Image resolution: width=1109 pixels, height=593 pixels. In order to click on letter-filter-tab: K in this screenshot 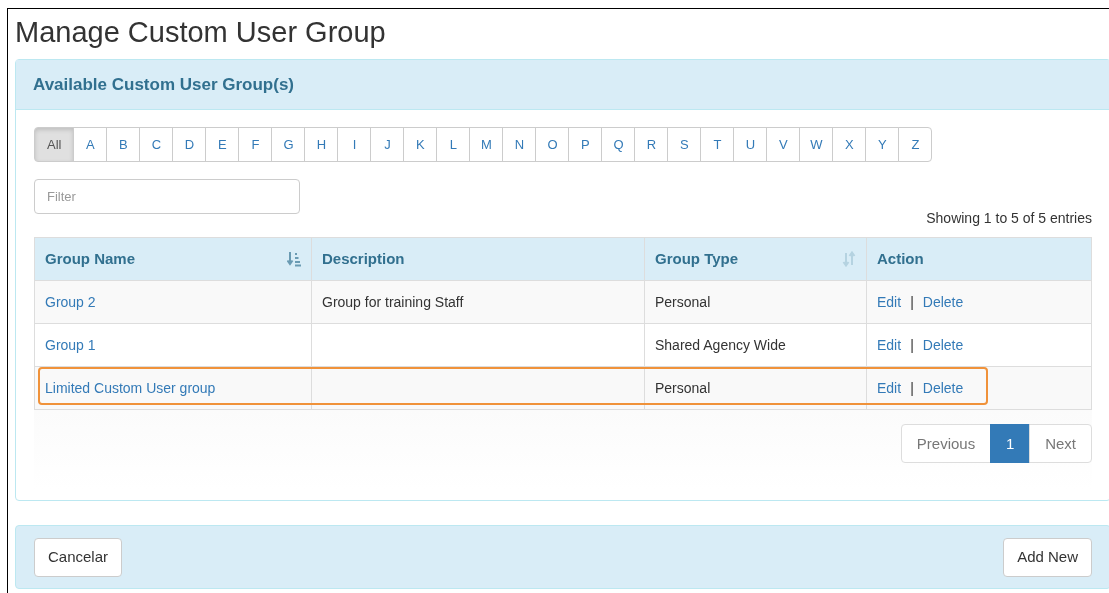, I will do `click(420, 145)`.